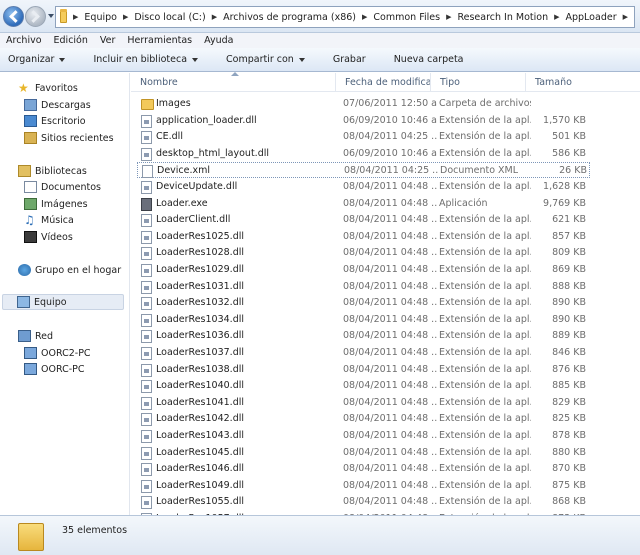 This screenshot has height=555, width=640. What do you see at coordinates (30, 105) in the screenshot?
I see `downloads-icon` at bounding box center [30, 105].